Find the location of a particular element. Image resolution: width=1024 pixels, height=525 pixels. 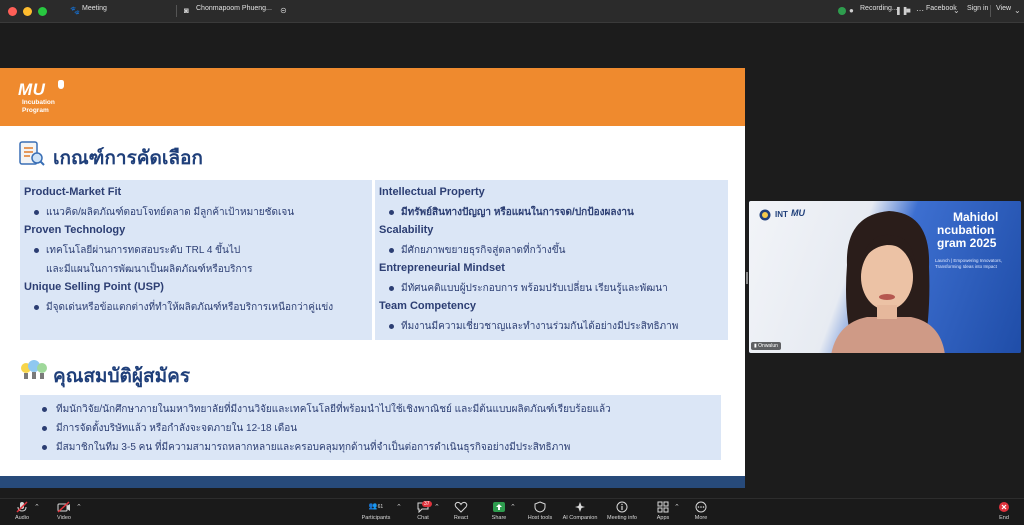

close-window-button is located at coordinates (12, 11).